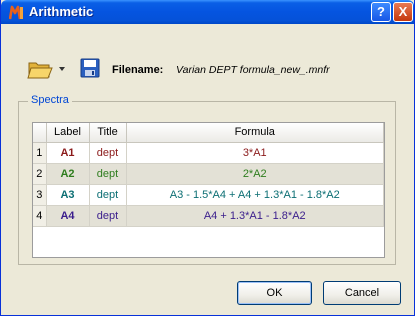 The image size is (415, 316). What do you see at coordinates (255, 153) in the screenshot?
I see `formula-cell: 3*A1` at bounding box center [255, 153].